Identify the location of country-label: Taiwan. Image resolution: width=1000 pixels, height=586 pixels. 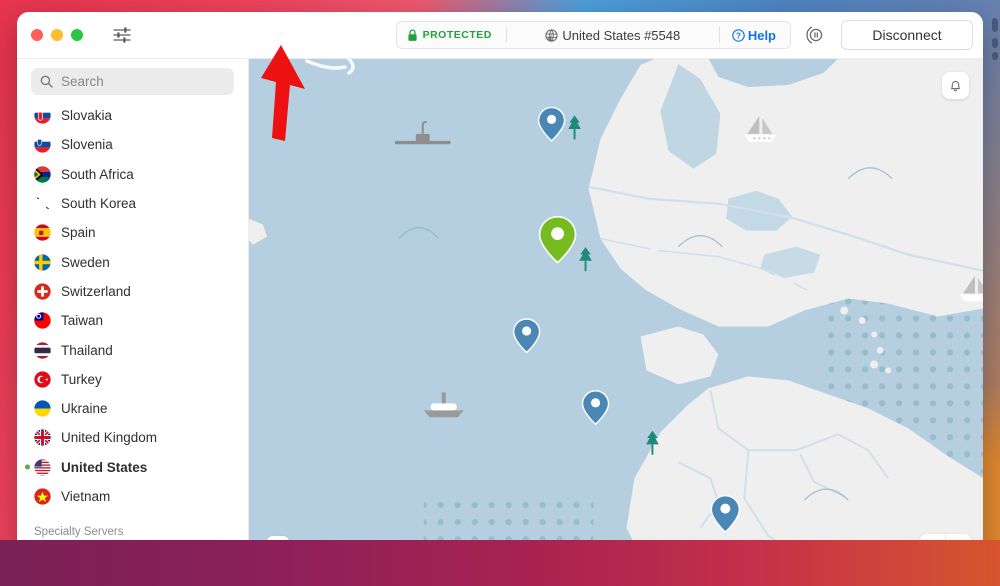
(82, 321).